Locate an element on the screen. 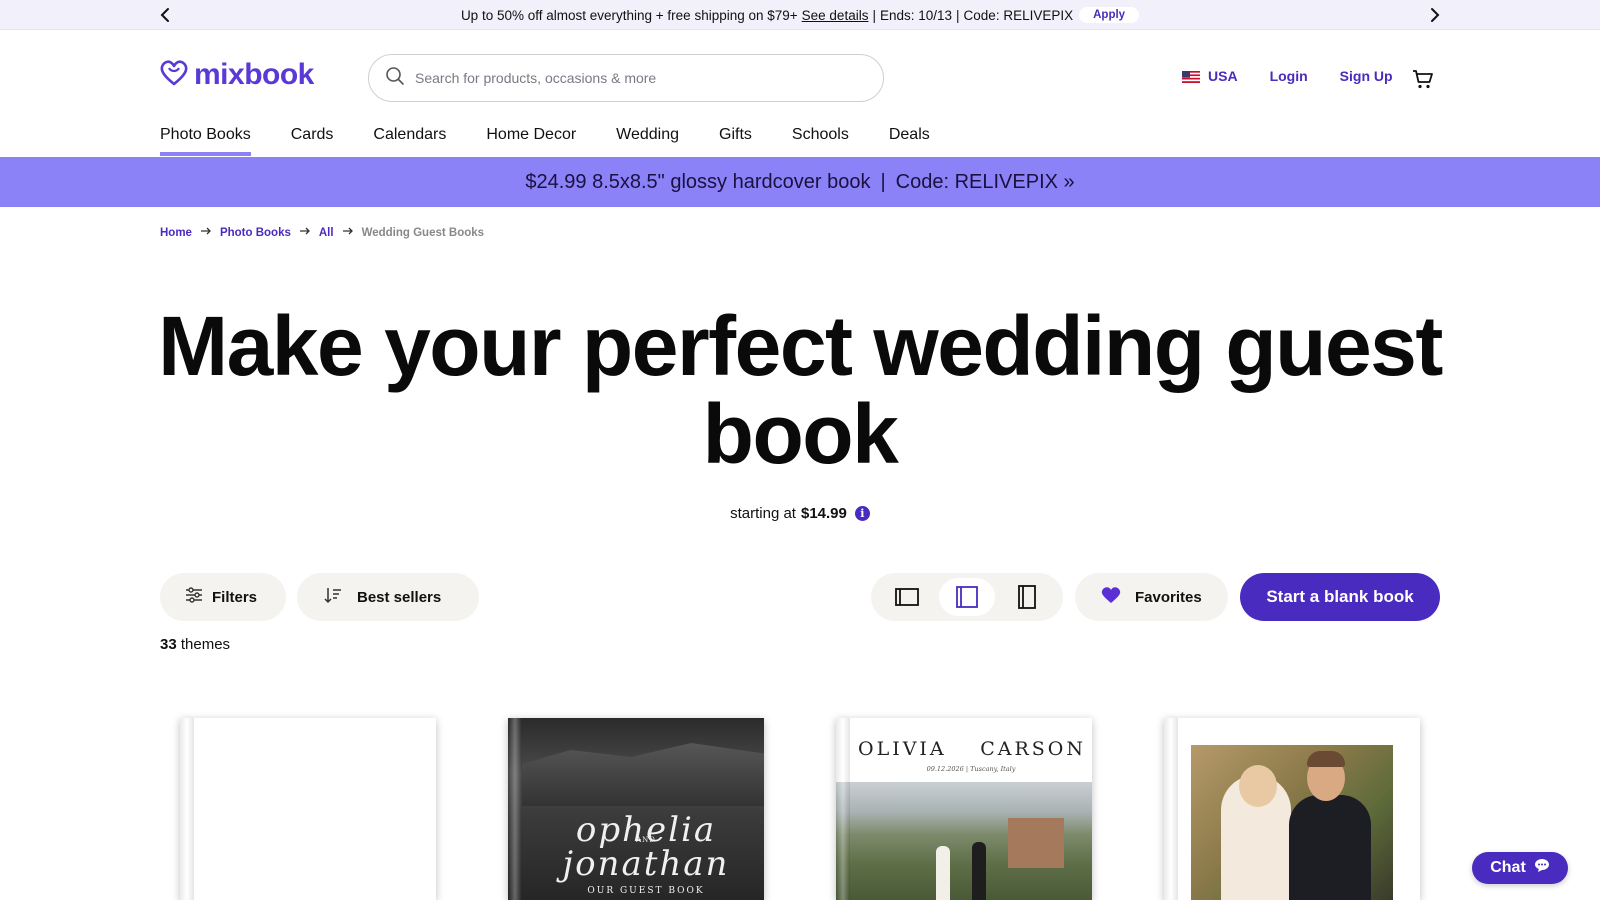 The image size is (1600, 900). book-card-blank is located at coordinates (308, 809).